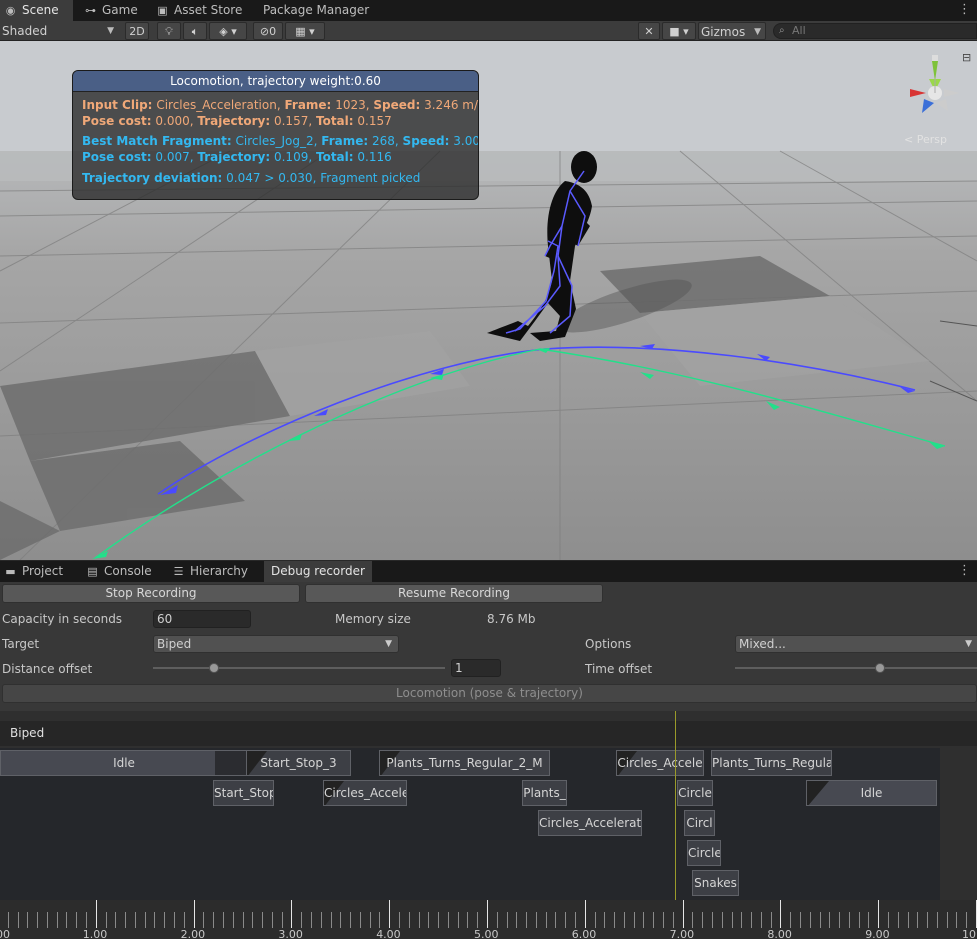 The height and width of the screenshot is (939, 977). Describe the element at coordinates (27, 733) in the screenshot. I see `track-name: Biped` at that location.